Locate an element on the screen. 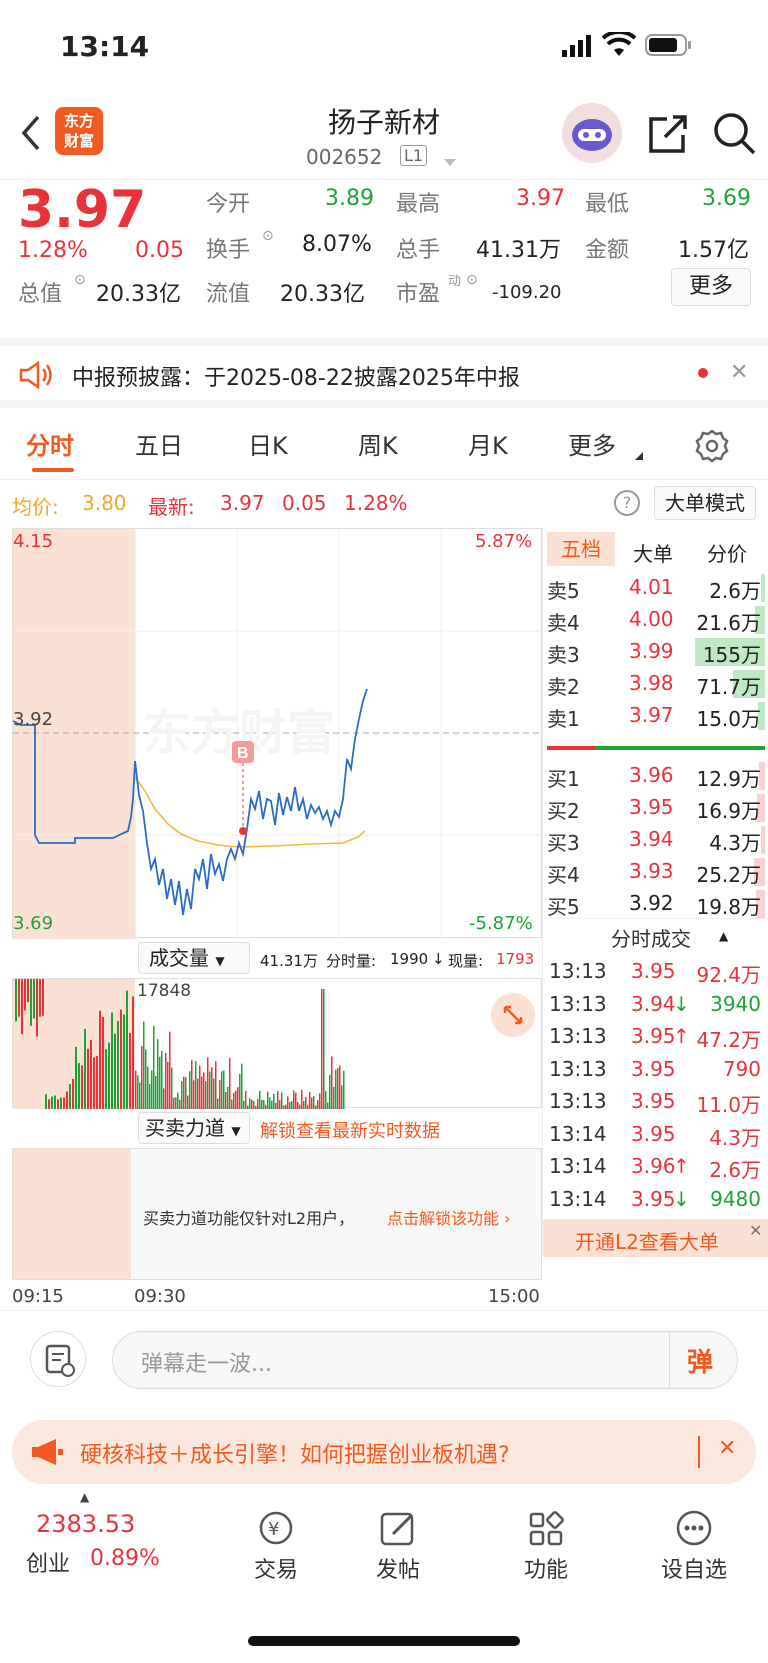  bid-row: 买3 3.94 4.3万 is located at coordinates (654, 840).